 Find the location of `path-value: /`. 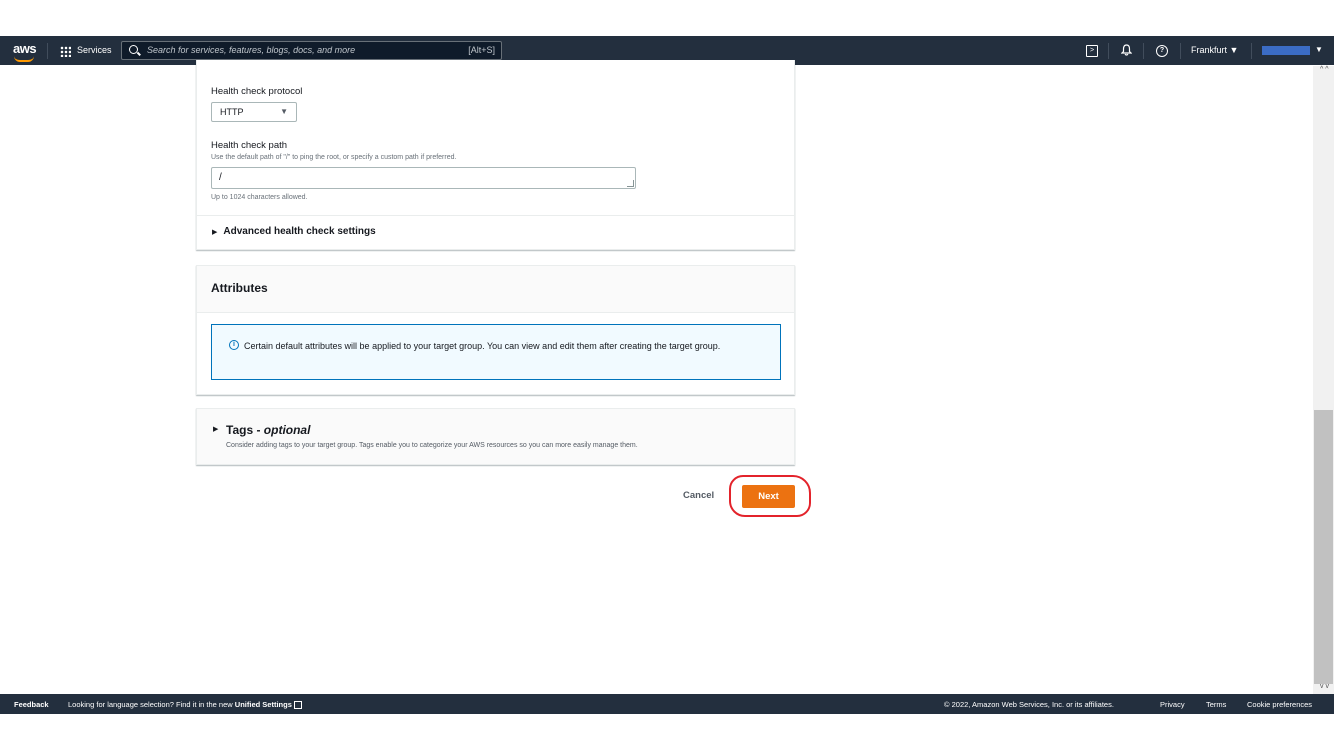

path-value: / is located at coordinates (220, 177).